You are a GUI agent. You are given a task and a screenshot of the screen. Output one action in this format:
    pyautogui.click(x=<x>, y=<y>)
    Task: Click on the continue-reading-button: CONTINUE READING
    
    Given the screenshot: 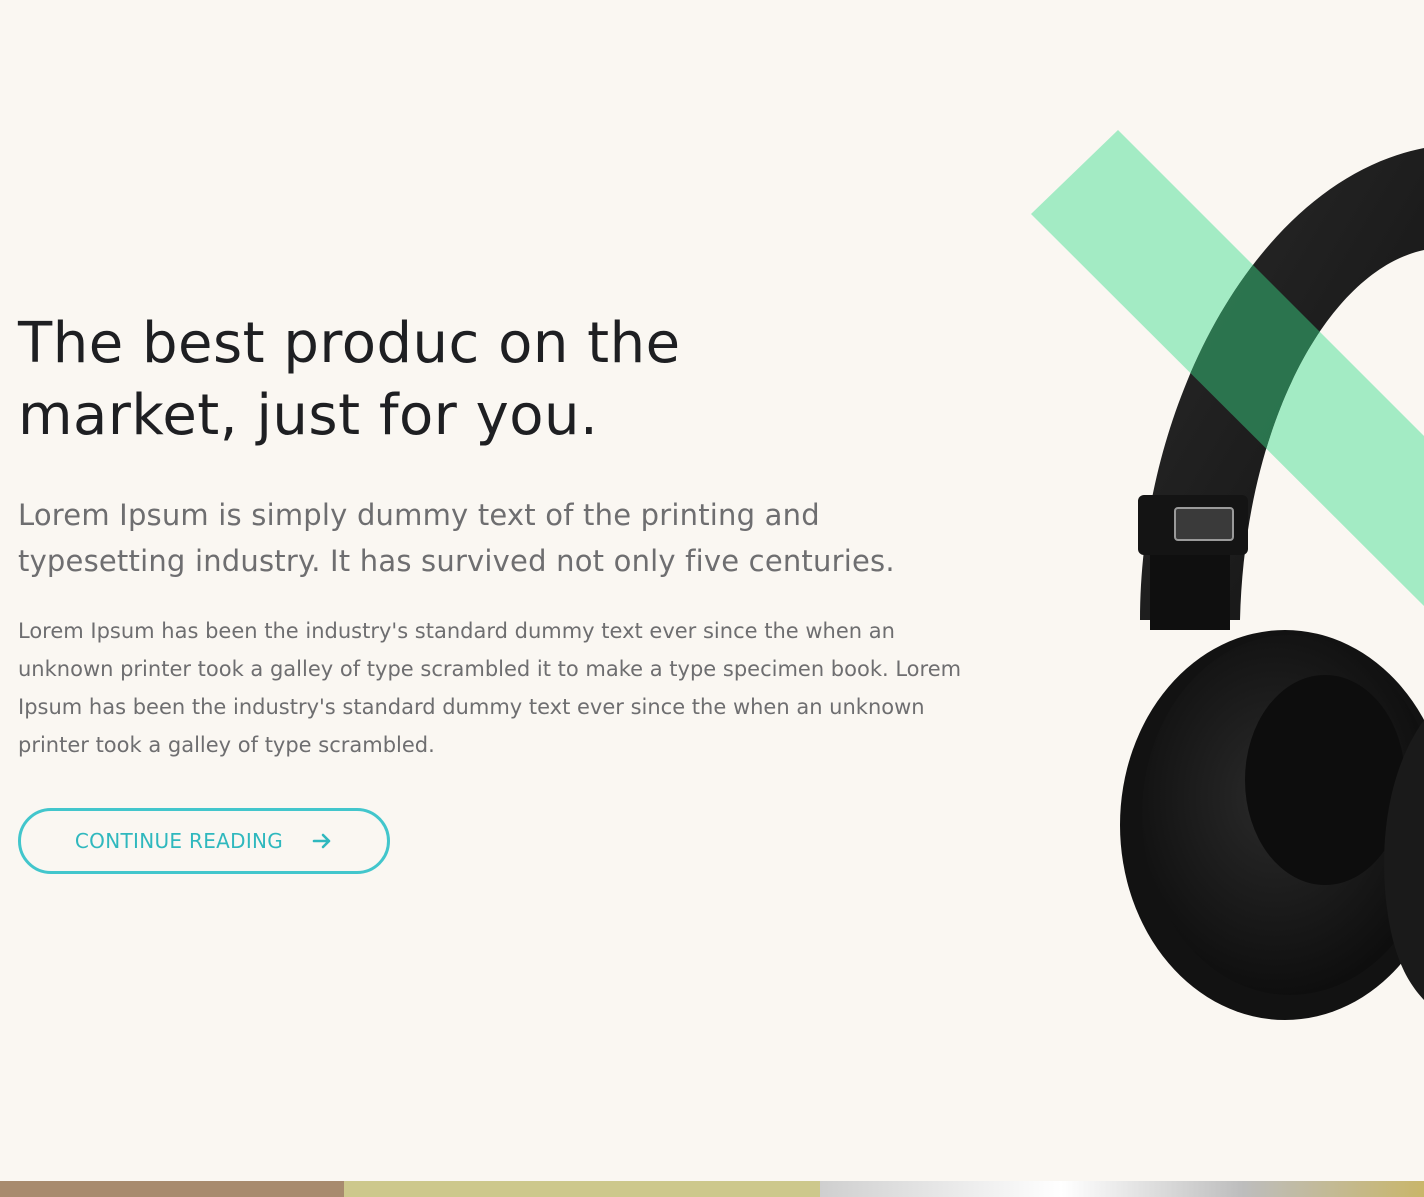 What is the action you would take?
    pyautogui.click(x=204, y=841)
    